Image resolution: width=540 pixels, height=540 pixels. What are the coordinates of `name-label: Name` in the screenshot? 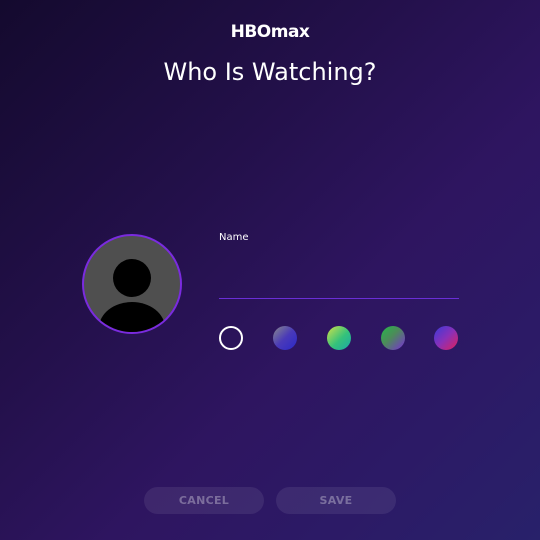 It's located at (234, 237).